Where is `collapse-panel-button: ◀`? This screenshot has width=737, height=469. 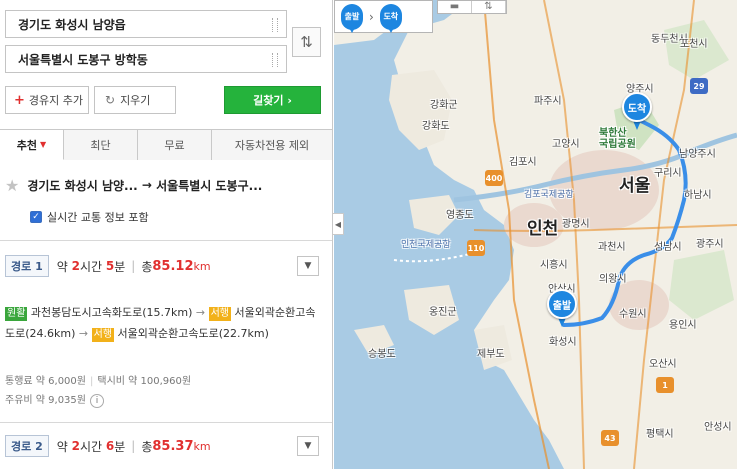
collapse-panel-button: ◀ is located at coordinates (338, 224).